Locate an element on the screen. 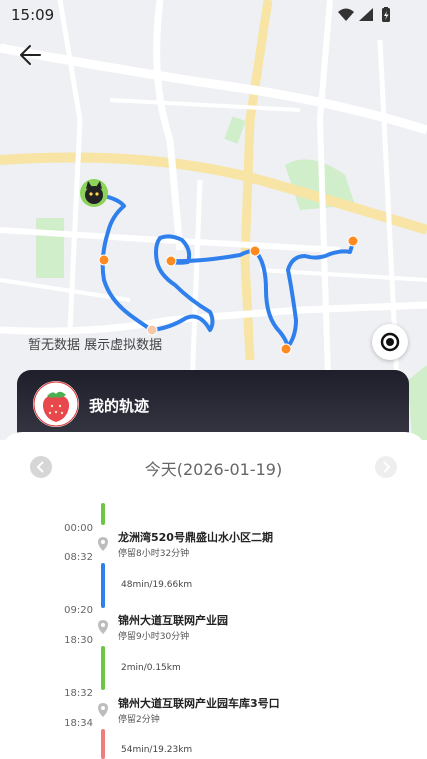 The width and height of the screenshot is (427, 759). date-title: 今天(2026-01-19) is located at coordinates (213, 469).